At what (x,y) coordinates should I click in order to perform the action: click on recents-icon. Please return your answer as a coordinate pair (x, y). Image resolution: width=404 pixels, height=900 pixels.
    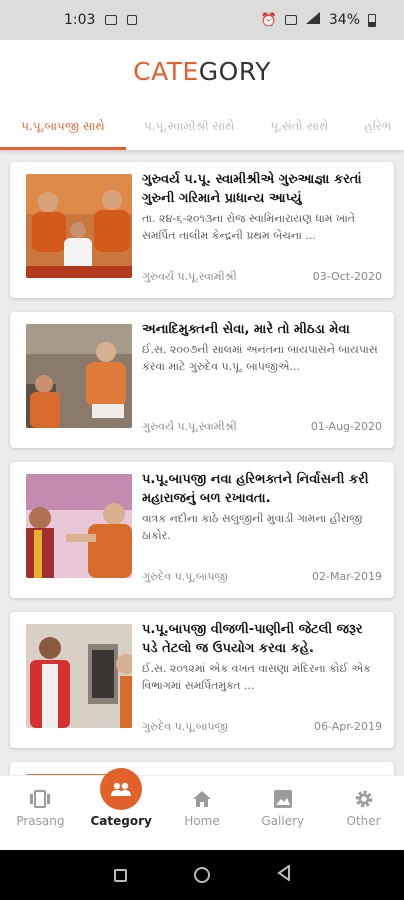
    Looking at the image, I should click on (120, 875).